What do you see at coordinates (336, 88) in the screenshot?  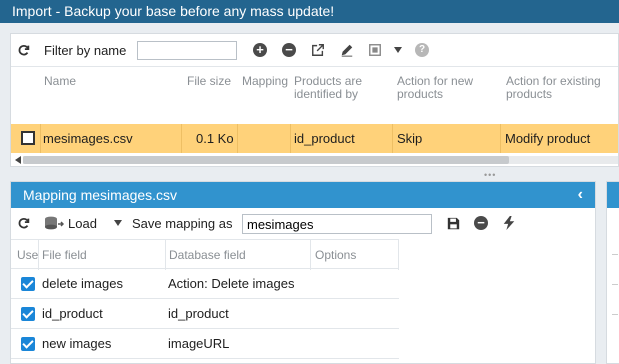 I see `column-identified-by: Products are identified by` at bounding box center [336, 88].